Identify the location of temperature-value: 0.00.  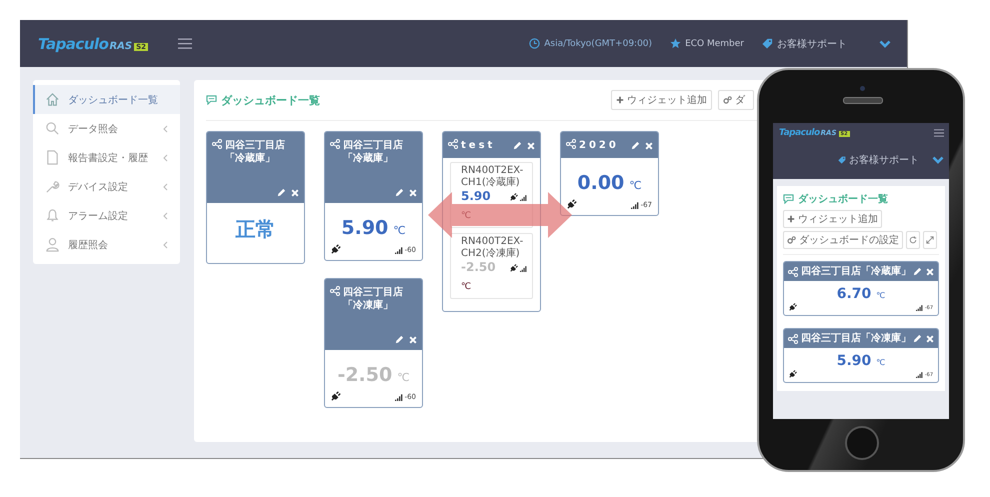
(600, 183).